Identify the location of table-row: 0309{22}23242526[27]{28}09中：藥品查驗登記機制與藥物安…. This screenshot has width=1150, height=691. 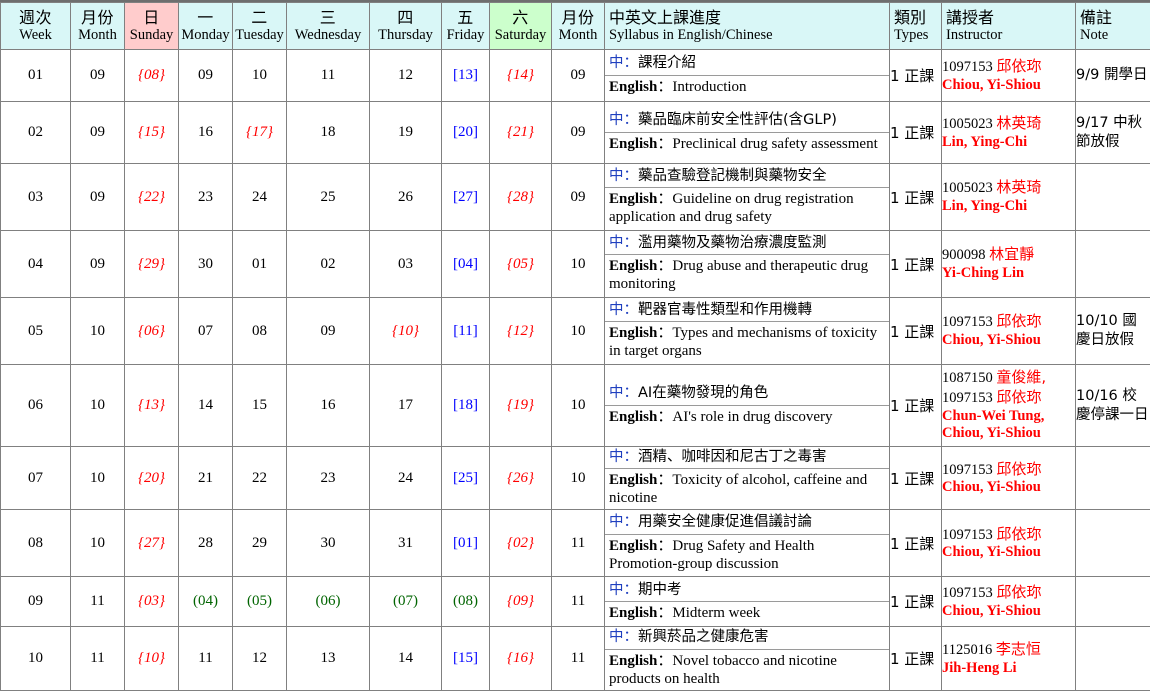
(575, 197).